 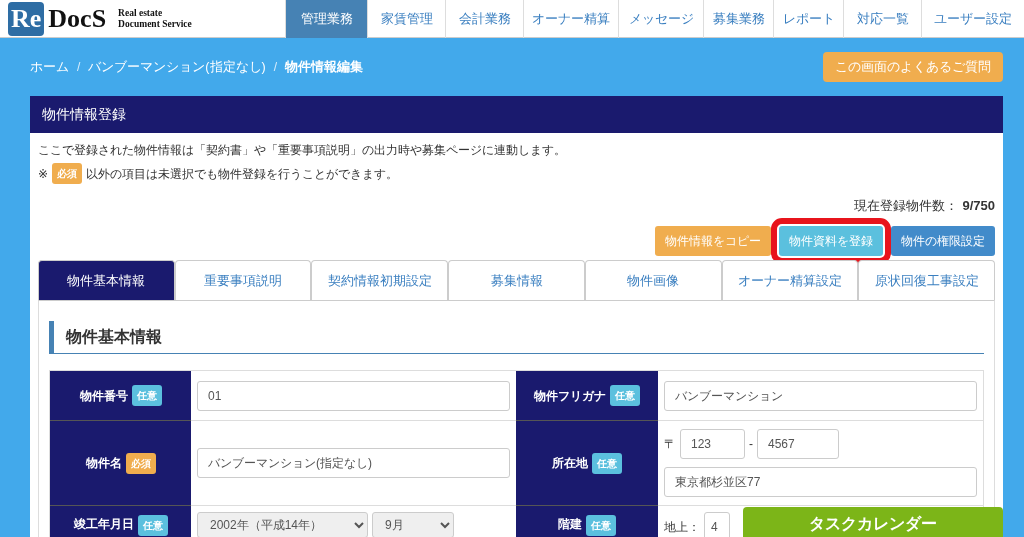 I want to click on field-label: 物件フリガナ, so click(x=570, y=396).